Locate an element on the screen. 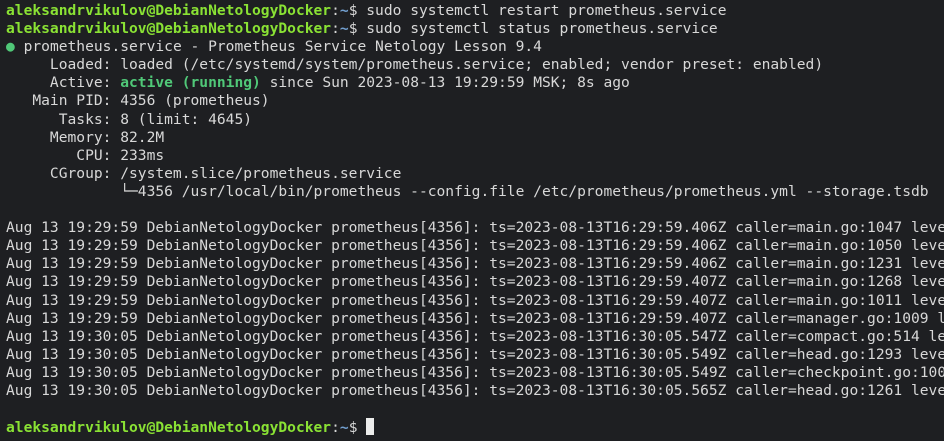  active-state-badge: active (running) is located at coordinates (190, 83).